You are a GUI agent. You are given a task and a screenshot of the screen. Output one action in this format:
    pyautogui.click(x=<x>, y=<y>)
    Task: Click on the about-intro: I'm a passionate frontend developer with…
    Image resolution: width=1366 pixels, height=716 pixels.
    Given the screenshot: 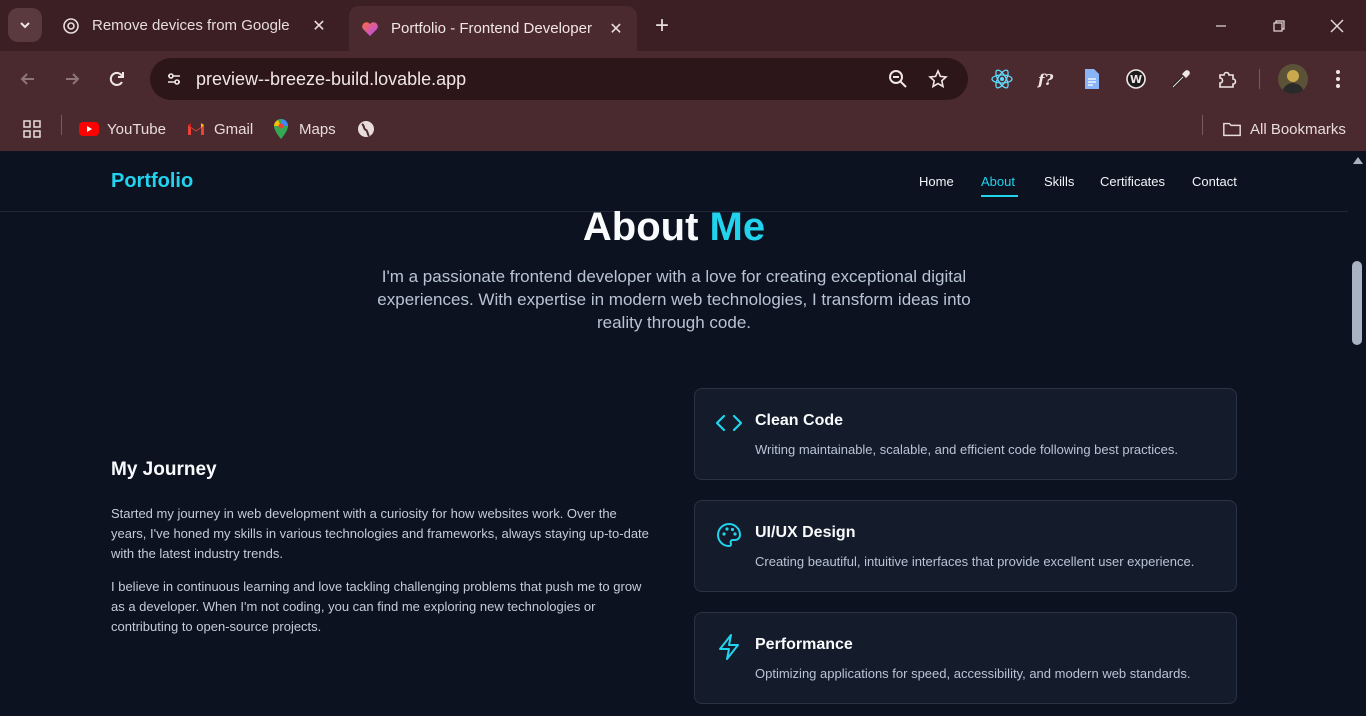 What is the action you would take?
    pyautogui.click(x=674, y=299)
    